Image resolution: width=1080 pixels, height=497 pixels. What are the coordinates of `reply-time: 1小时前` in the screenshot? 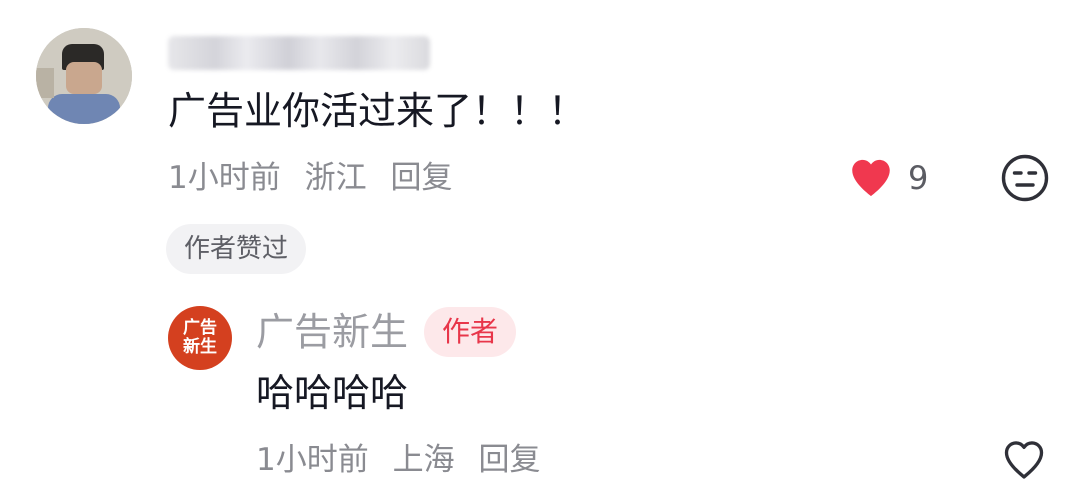 It's located at (312, 460).